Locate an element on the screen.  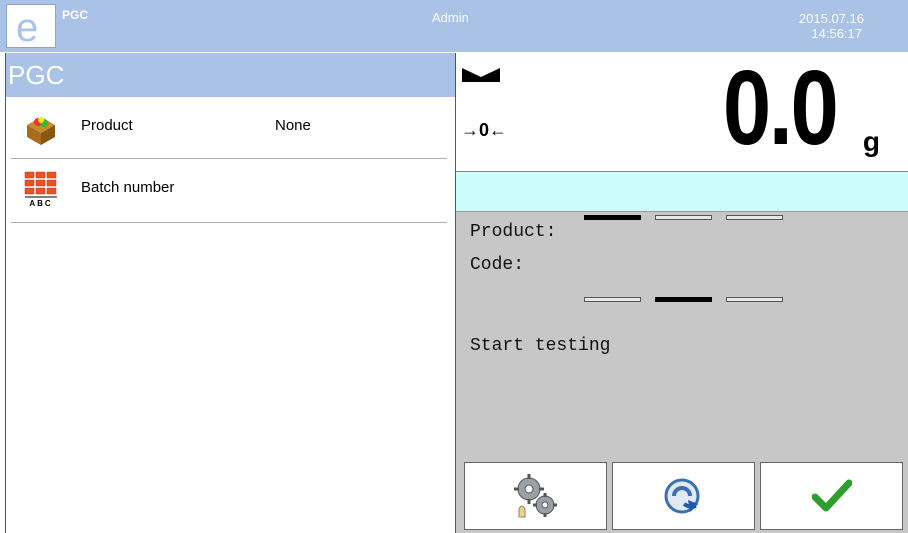
svg-text: e is located at coordinates (27, 26).